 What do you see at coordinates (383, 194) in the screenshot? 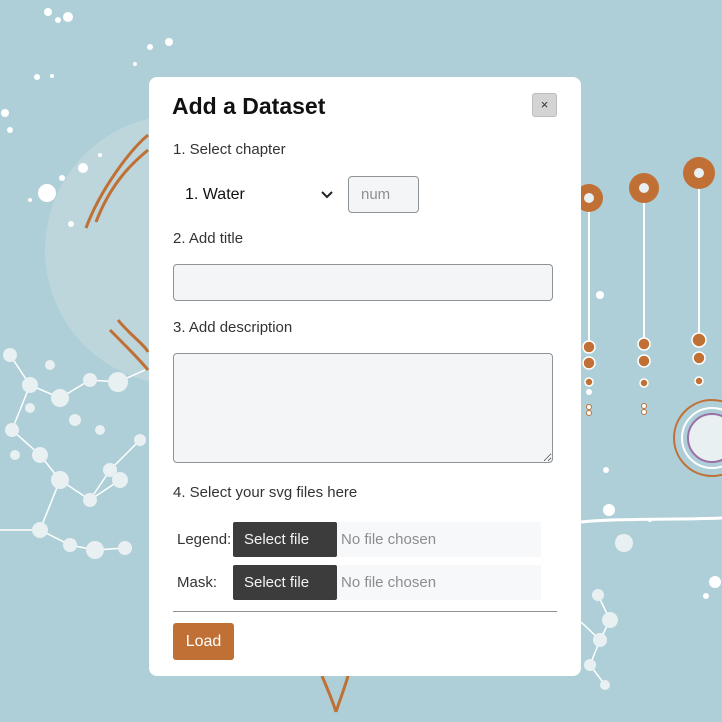
I see `chapter-number-input` at bounding box center [383, 194].